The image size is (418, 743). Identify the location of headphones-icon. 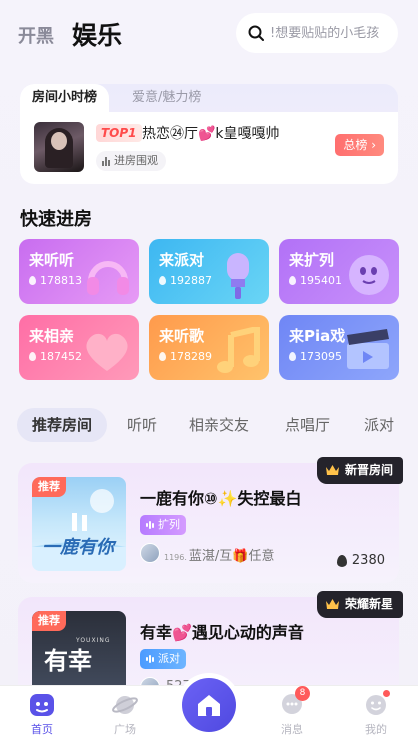
(108, 278).